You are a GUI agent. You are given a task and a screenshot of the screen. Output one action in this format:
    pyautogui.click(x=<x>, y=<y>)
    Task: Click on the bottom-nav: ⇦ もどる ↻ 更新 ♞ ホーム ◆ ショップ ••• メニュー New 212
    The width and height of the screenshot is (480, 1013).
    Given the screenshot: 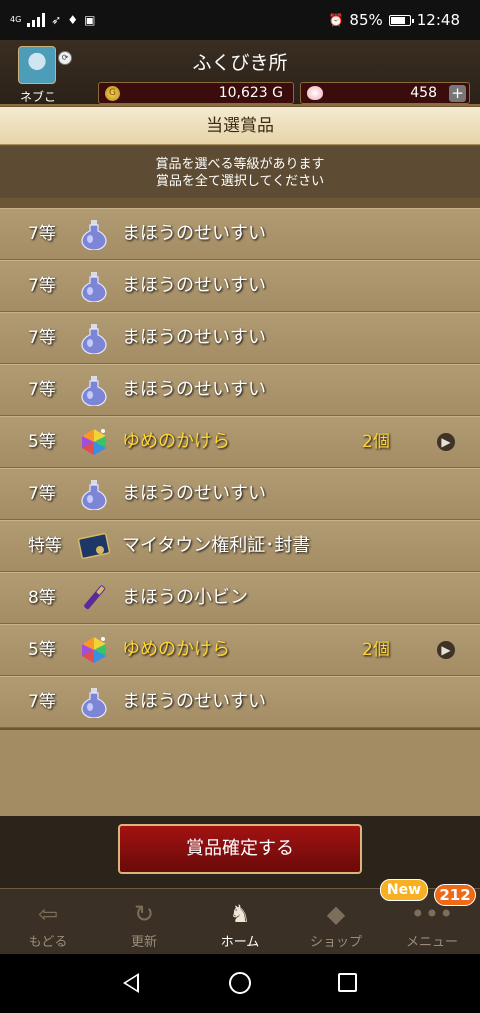 What is the action you would take?
    pyautogui.click(x=240, y=916)
    